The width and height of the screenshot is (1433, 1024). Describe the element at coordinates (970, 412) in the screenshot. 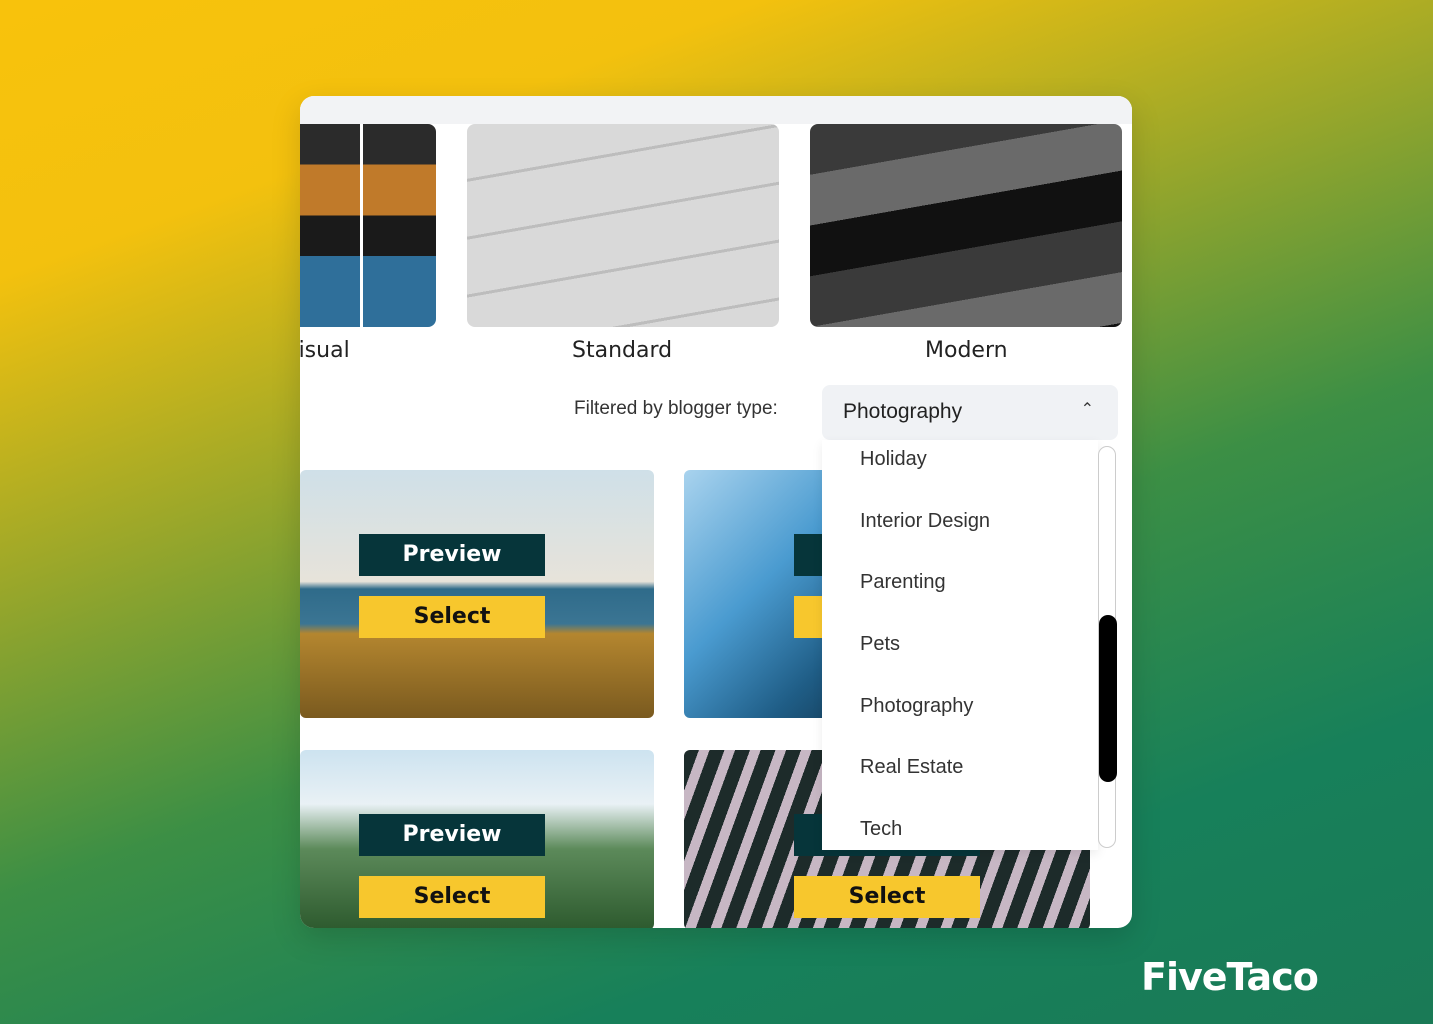

I see `blogger-type-select: Photography ⌃` at that location.